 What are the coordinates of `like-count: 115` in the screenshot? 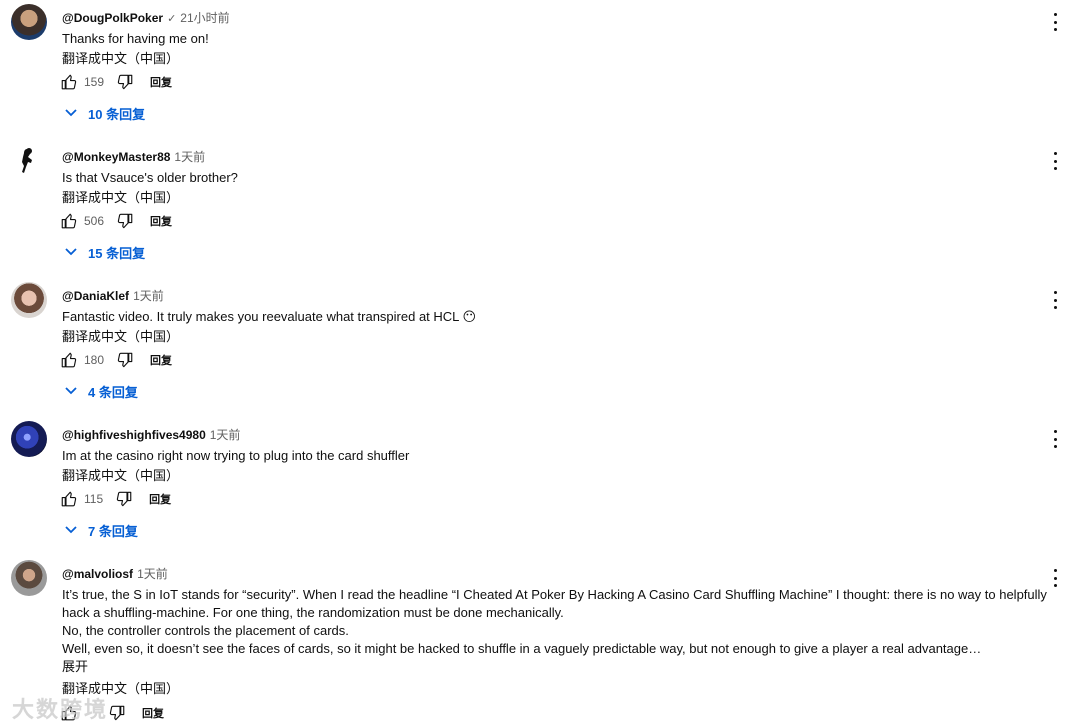 It's located at (94, 499).